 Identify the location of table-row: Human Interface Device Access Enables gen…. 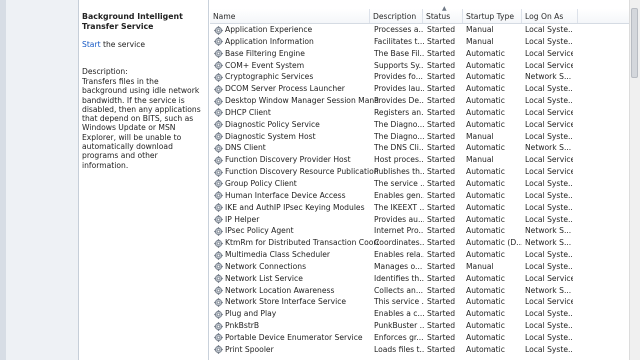
(420, 196).